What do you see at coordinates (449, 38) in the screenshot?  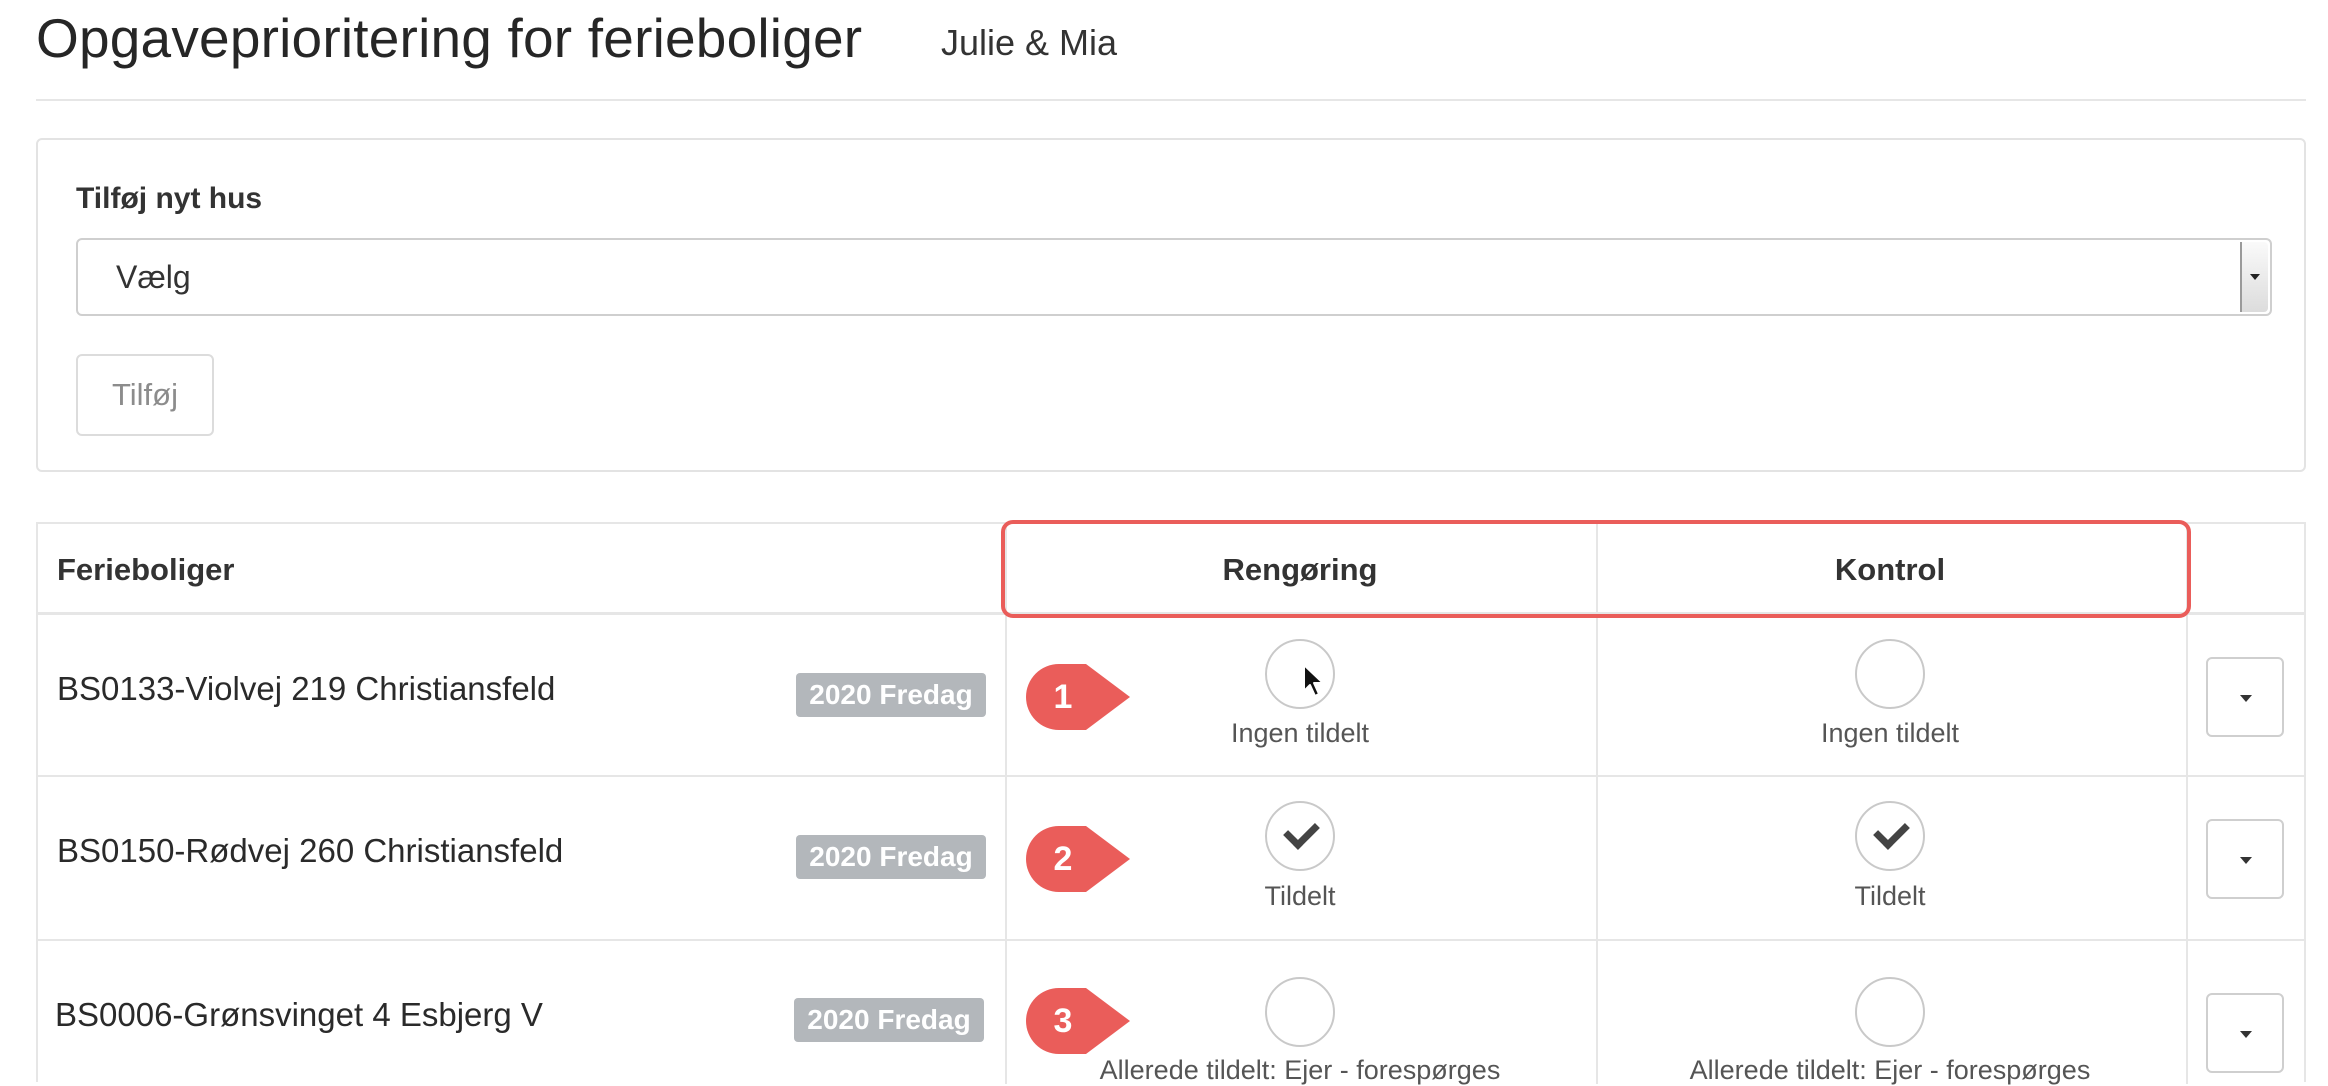 I see `page-title: Opgaveprioritering for ferieboliger` at bounding box center [449, 38].